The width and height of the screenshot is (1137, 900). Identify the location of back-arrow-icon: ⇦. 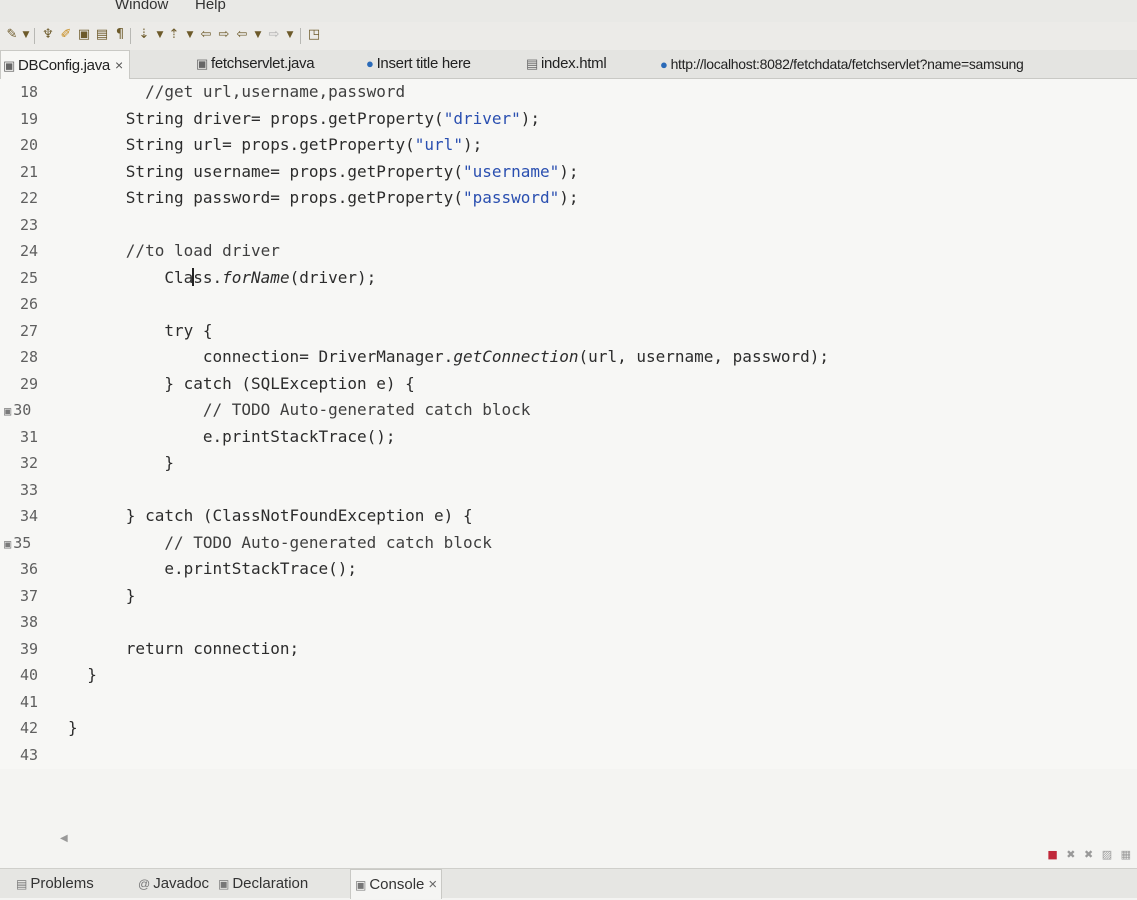
(242, 35).